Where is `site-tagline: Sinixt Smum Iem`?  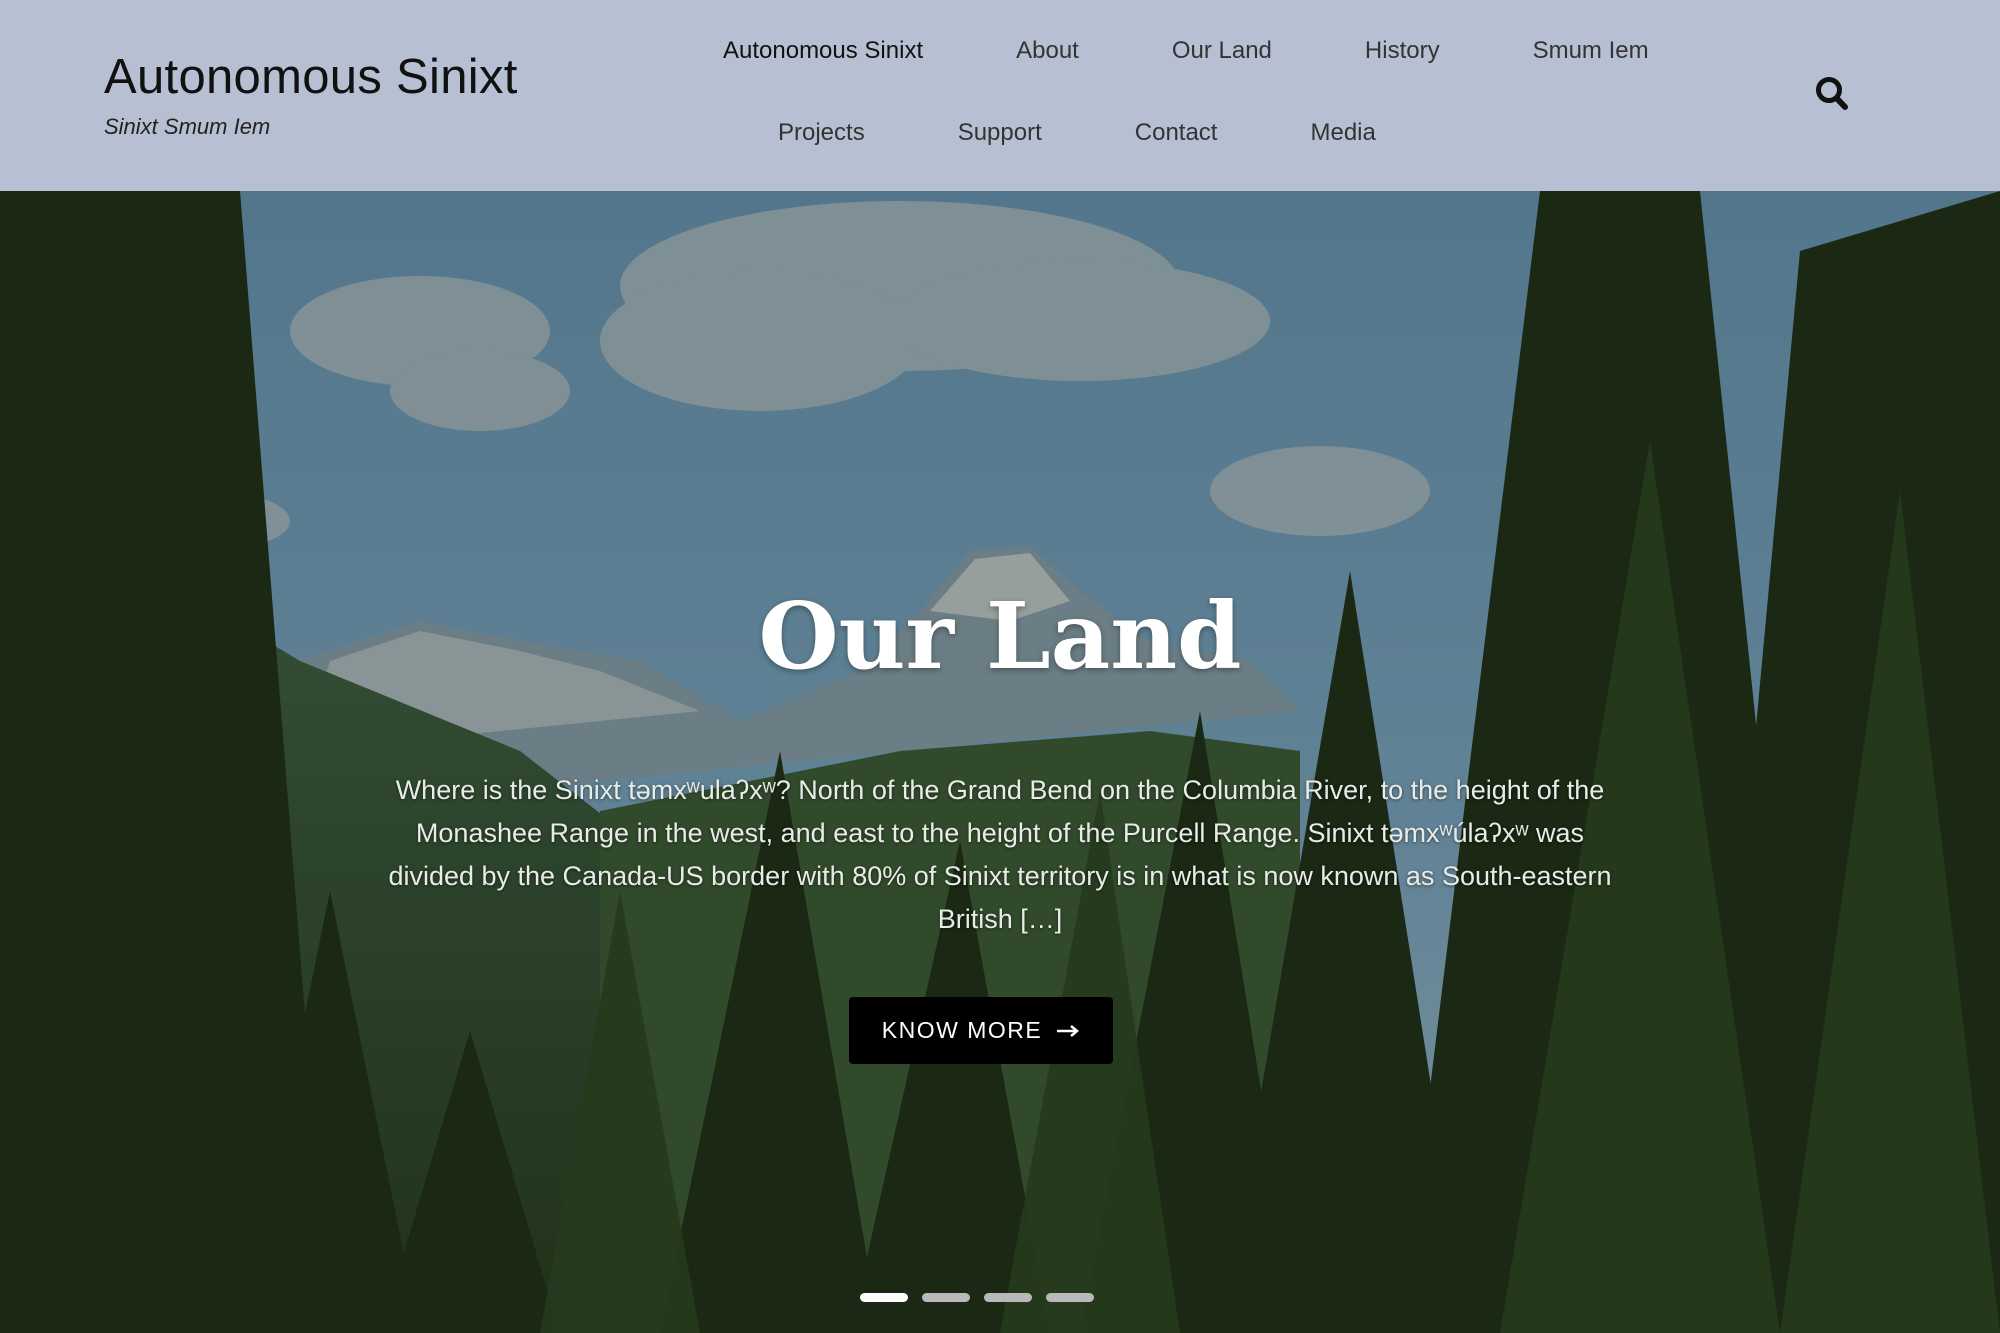
site-tagline: Sinixt Smum Iem is located at coordinates (187, 126).